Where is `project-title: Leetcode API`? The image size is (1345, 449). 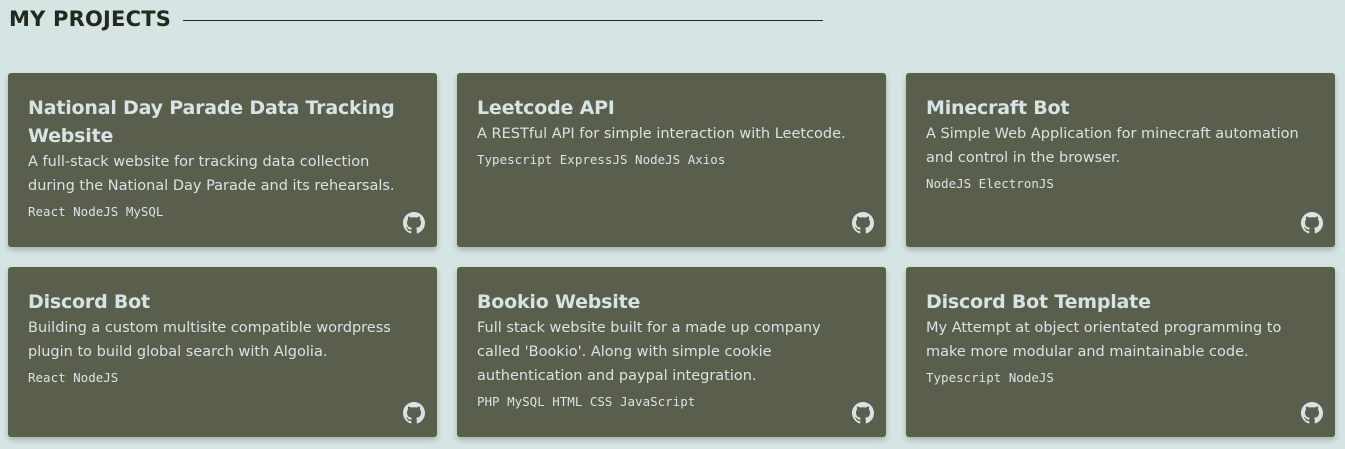 project-title: Leetcode API is located at coordinates (546, 108).